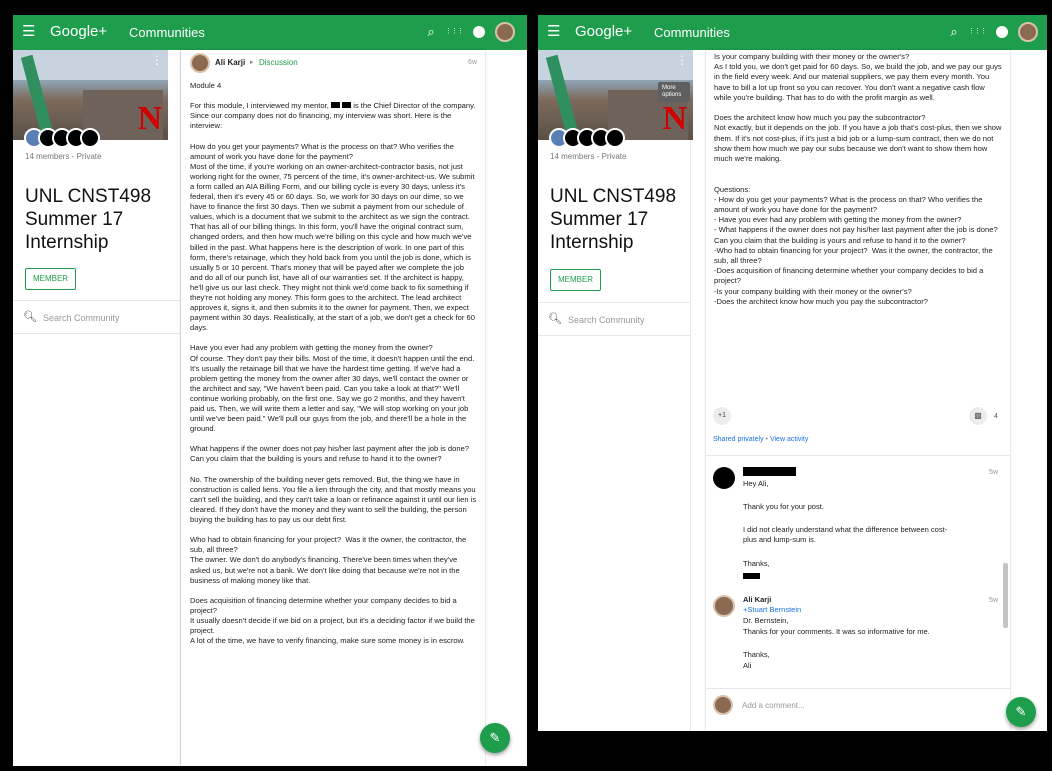 The image size is (1052, 771). What do you see at coordinates (858, 455) in the screenshot?
I see `divider` at bounding box center [858, 455].